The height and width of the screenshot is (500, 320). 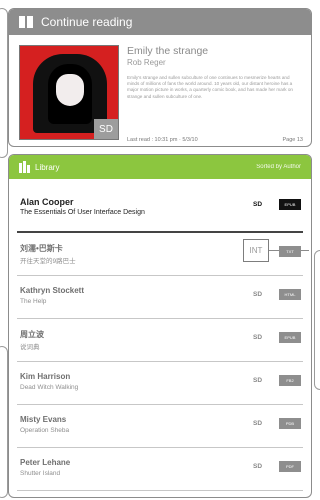 I want to click on book-cover: SD, so click(x=69, y=92).